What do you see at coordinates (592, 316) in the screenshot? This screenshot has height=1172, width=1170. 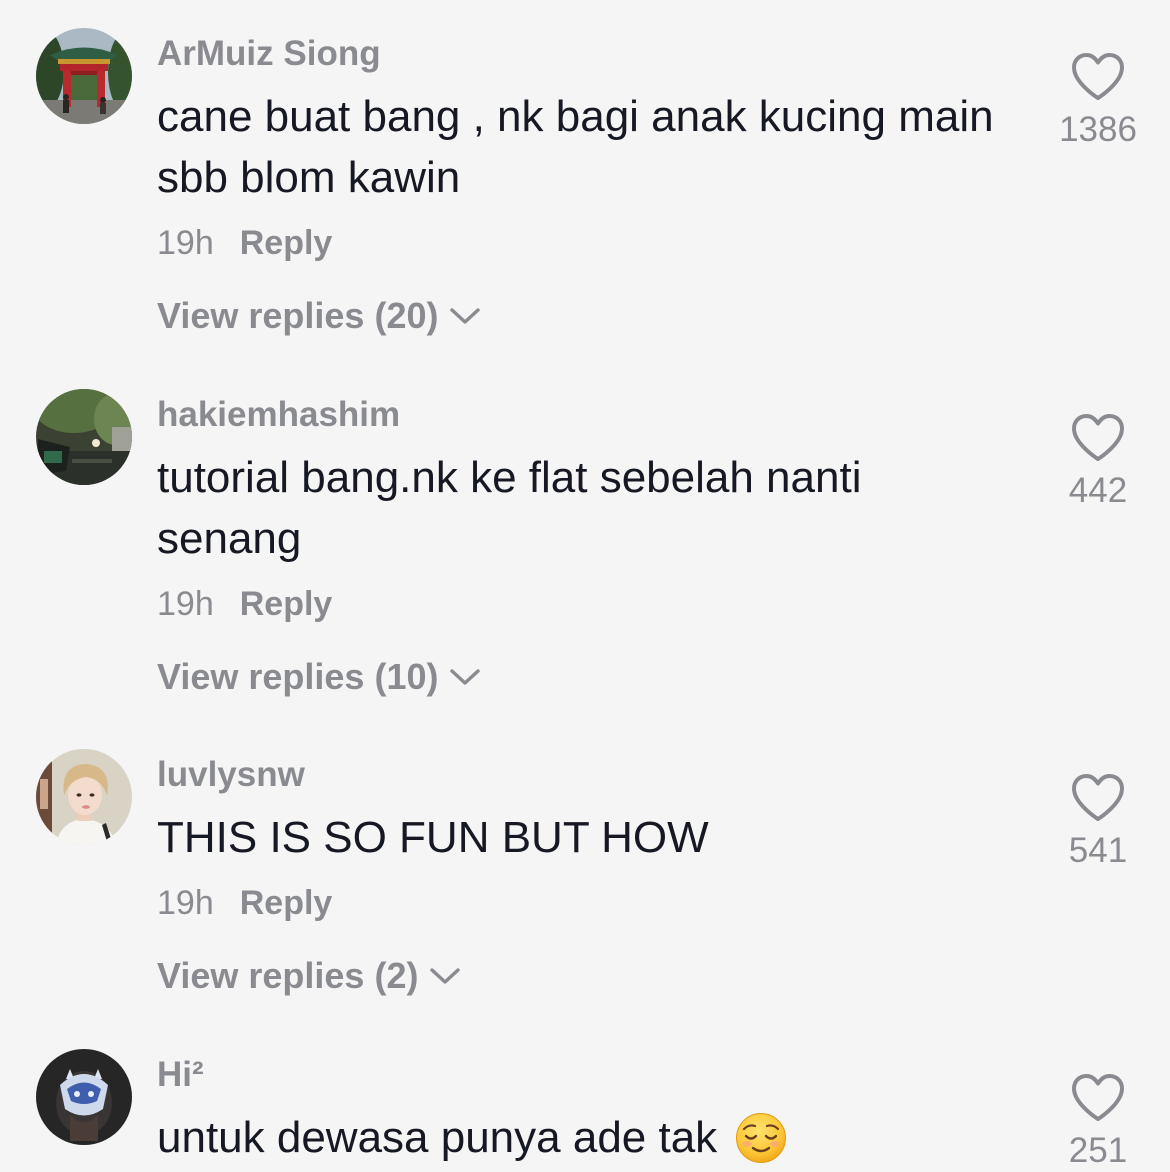 I see `view-replies-button: View replies (20)` at bounding box center [592, 316].